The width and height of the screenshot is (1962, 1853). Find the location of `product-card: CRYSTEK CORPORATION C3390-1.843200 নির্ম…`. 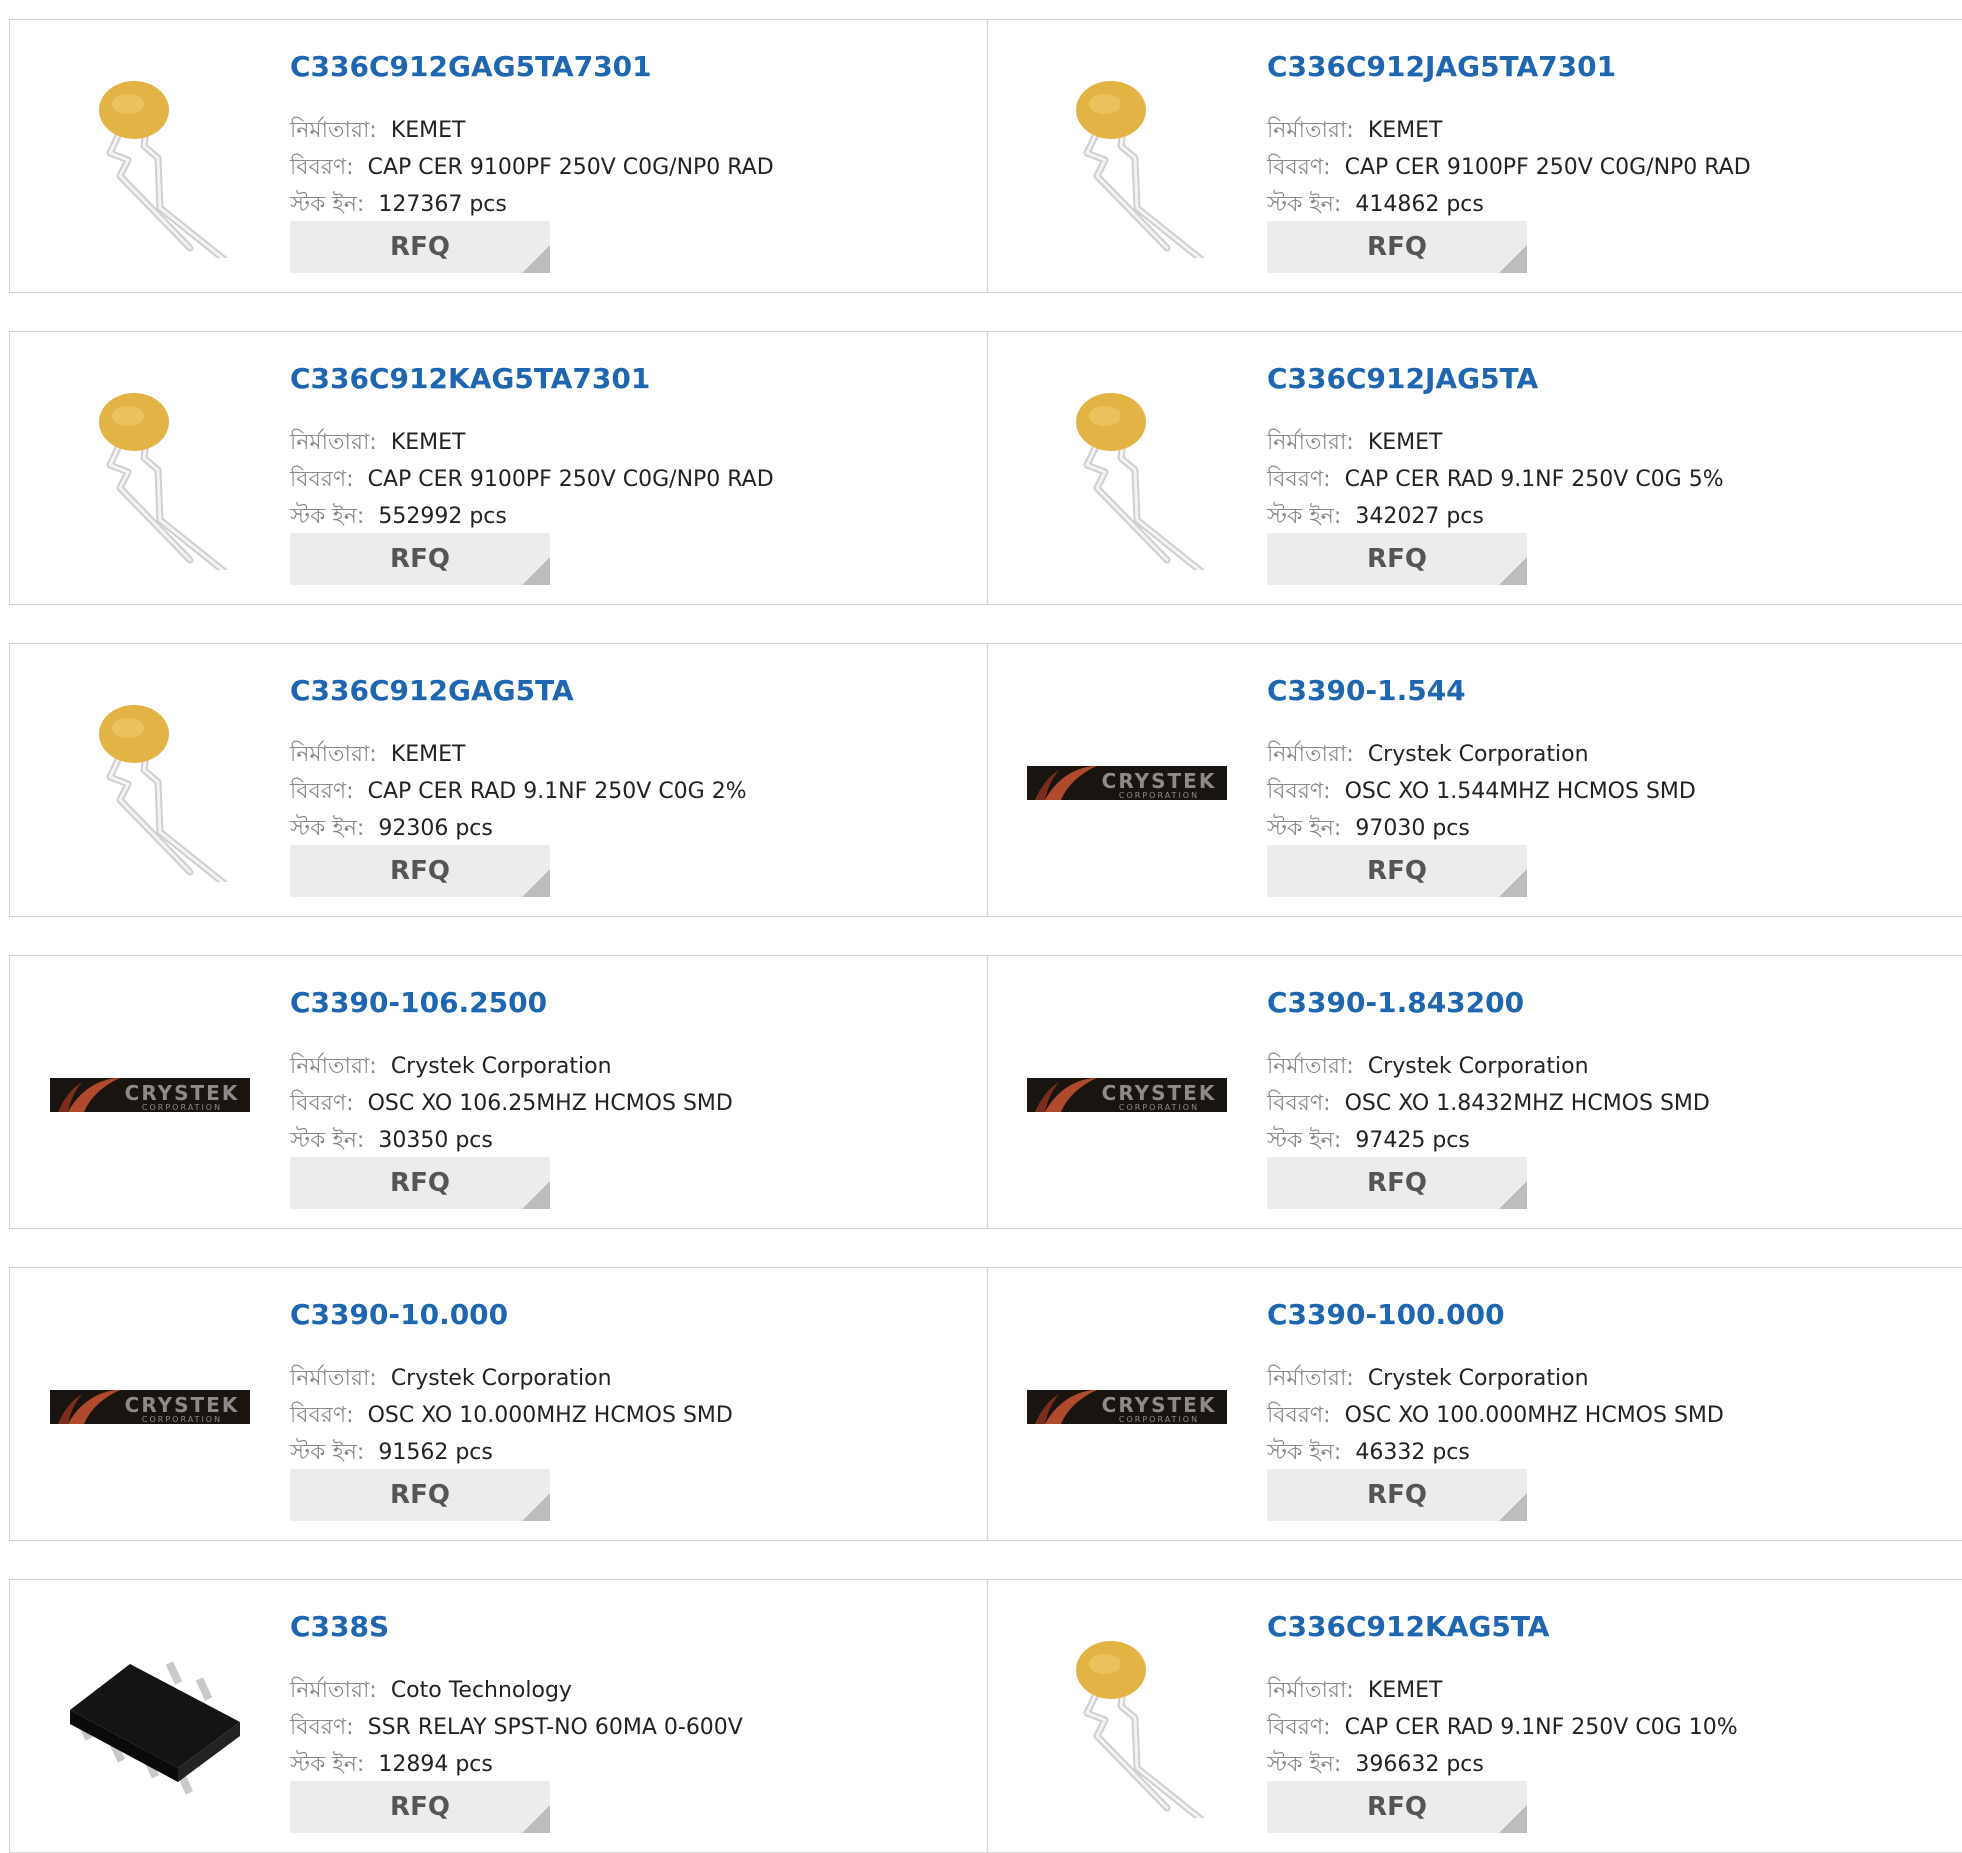

product-card: CRYSTEK CORPORATION C3390-1.843200 নির্ম… is located at coordinates (1474, 1092).